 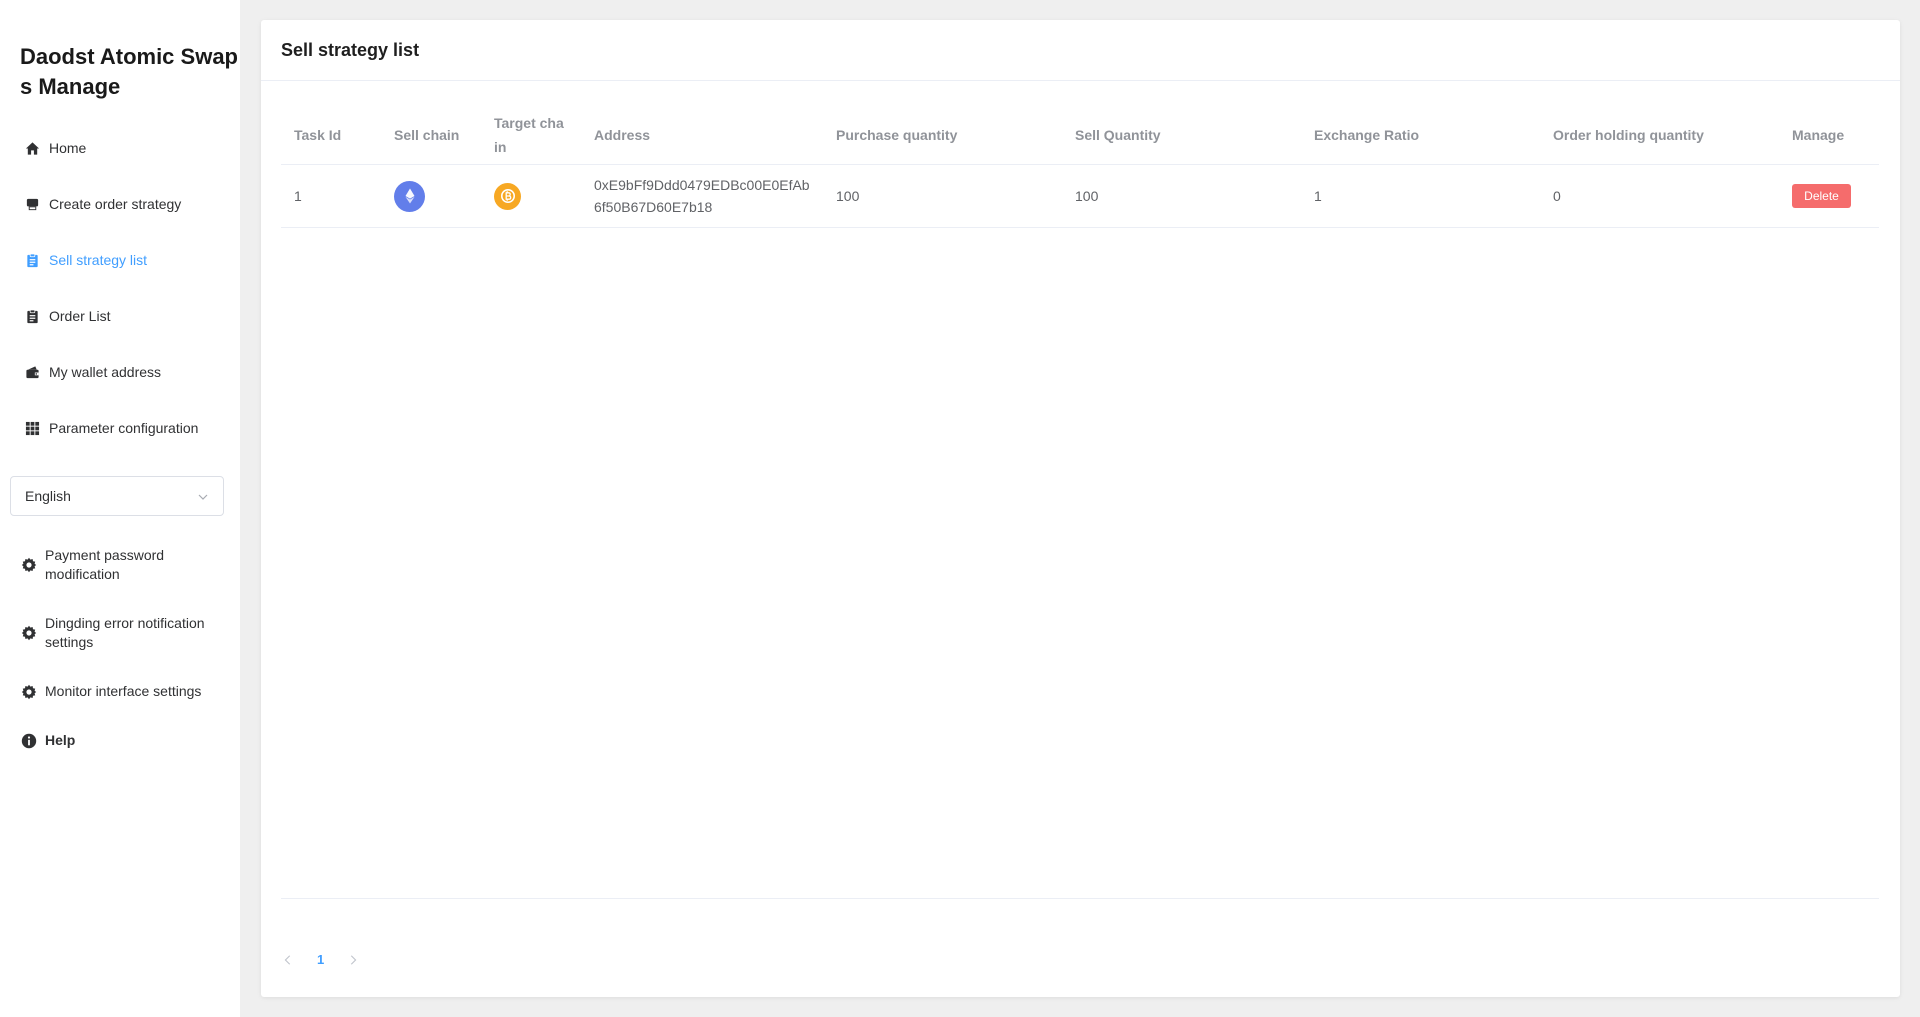 I want to click on settings-item-label: Dingding error notification settings, so click(x=125, y=632).